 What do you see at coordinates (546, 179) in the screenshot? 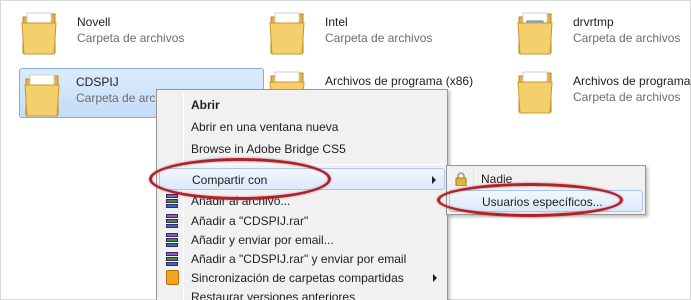
I see `submenu-item-nadie: Nadie` at bounding box center [546, 179].